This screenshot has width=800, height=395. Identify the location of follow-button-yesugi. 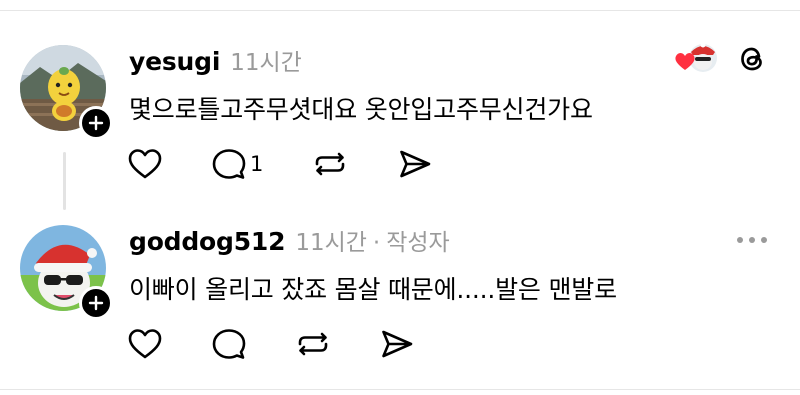
(96, 123).